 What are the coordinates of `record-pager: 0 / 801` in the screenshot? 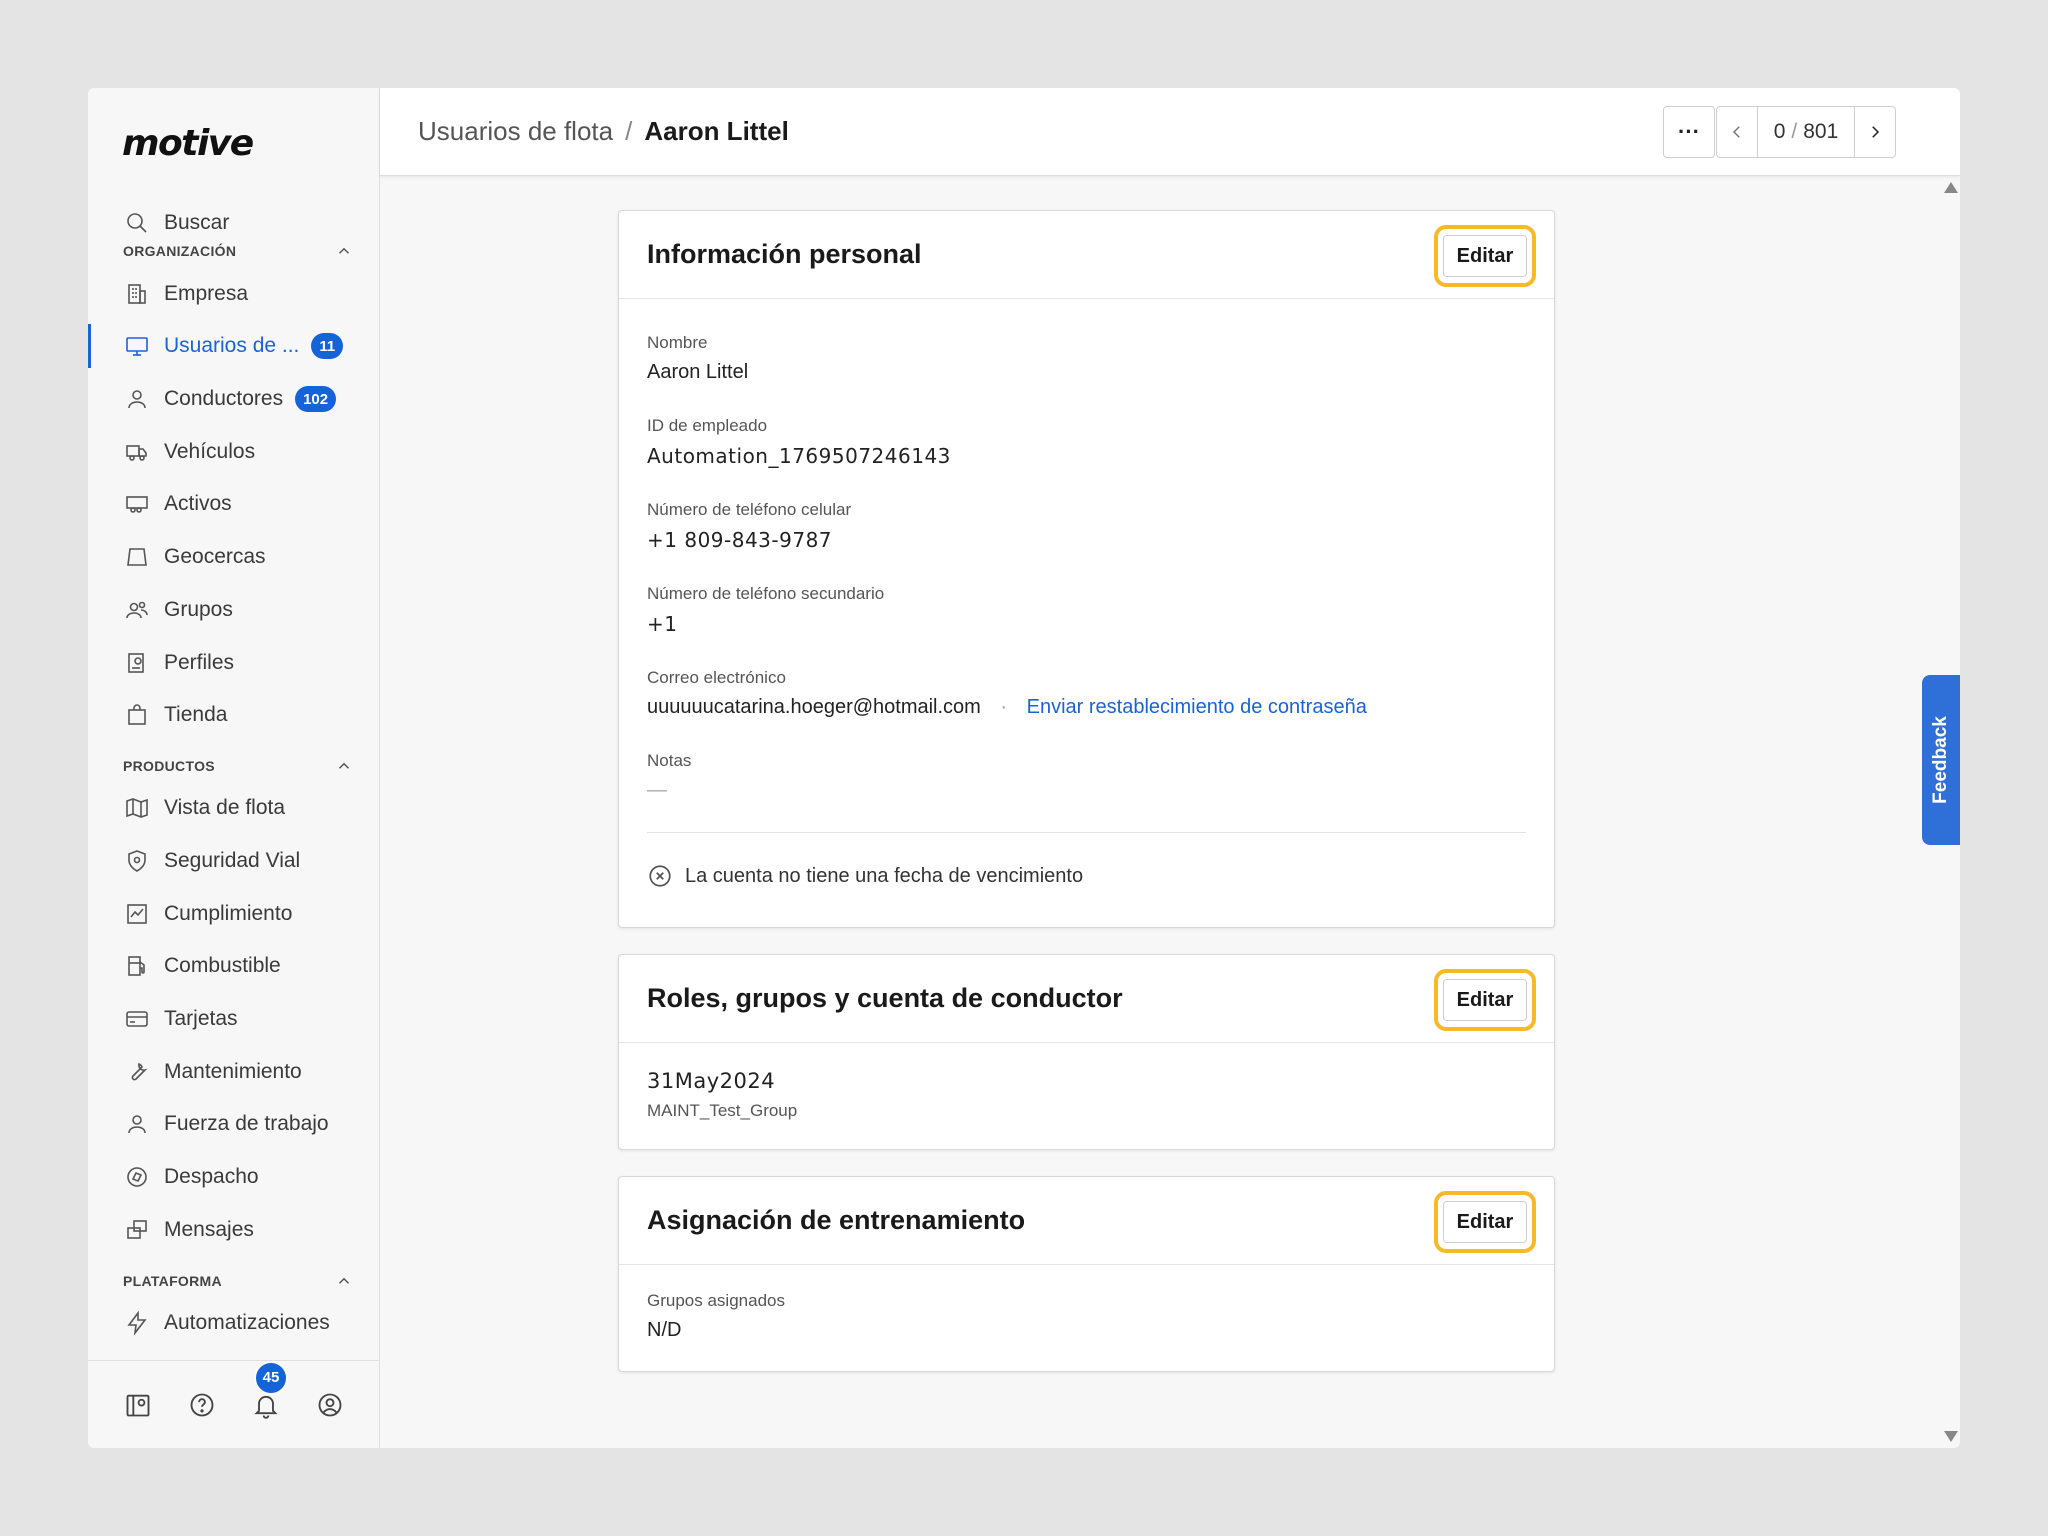 It's located at (1806, 132).